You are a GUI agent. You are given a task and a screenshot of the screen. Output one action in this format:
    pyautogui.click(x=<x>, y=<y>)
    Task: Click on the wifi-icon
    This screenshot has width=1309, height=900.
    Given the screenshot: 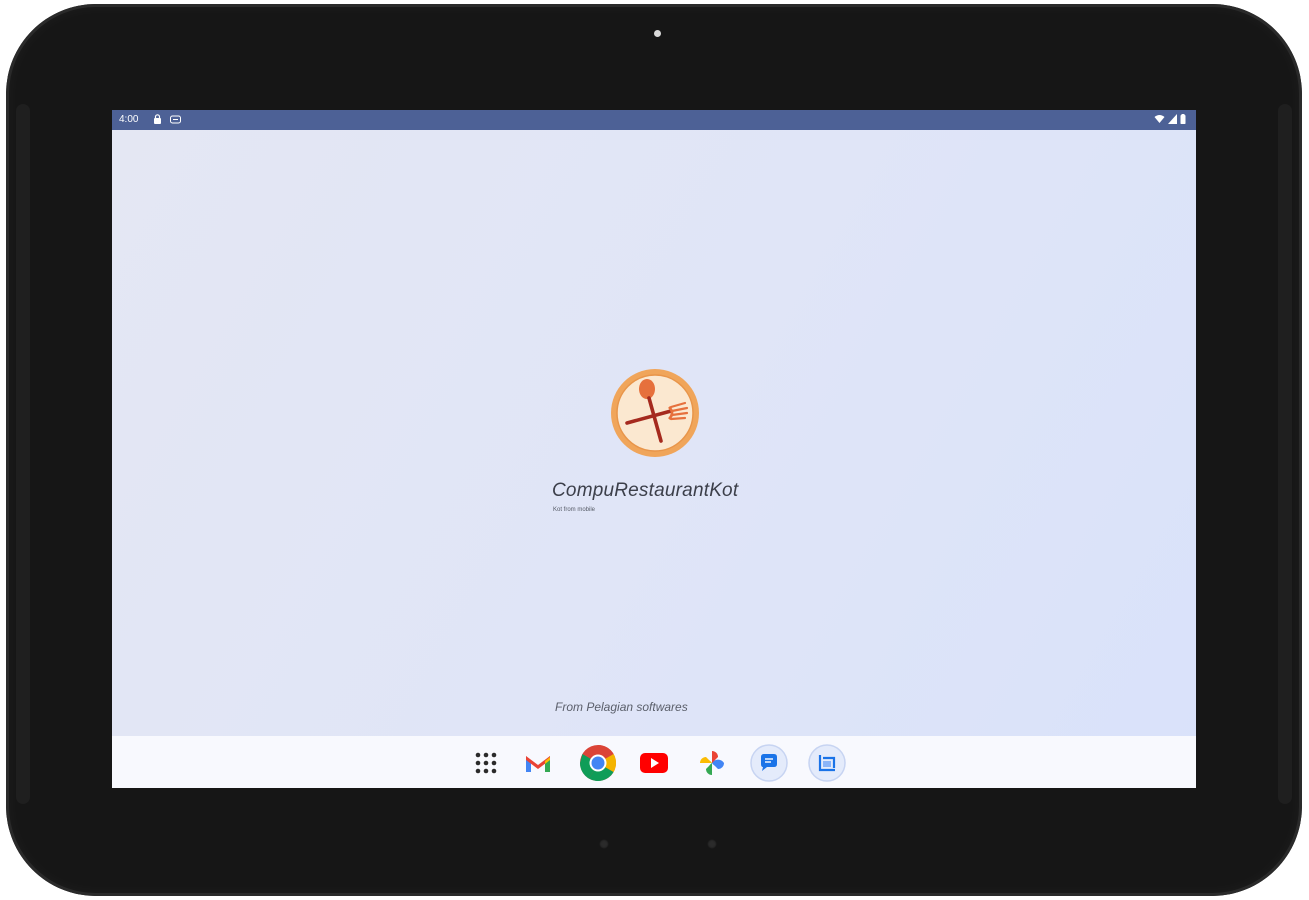 What is the action you would take?
    pyautogui.click(x=1159, y=119)
    